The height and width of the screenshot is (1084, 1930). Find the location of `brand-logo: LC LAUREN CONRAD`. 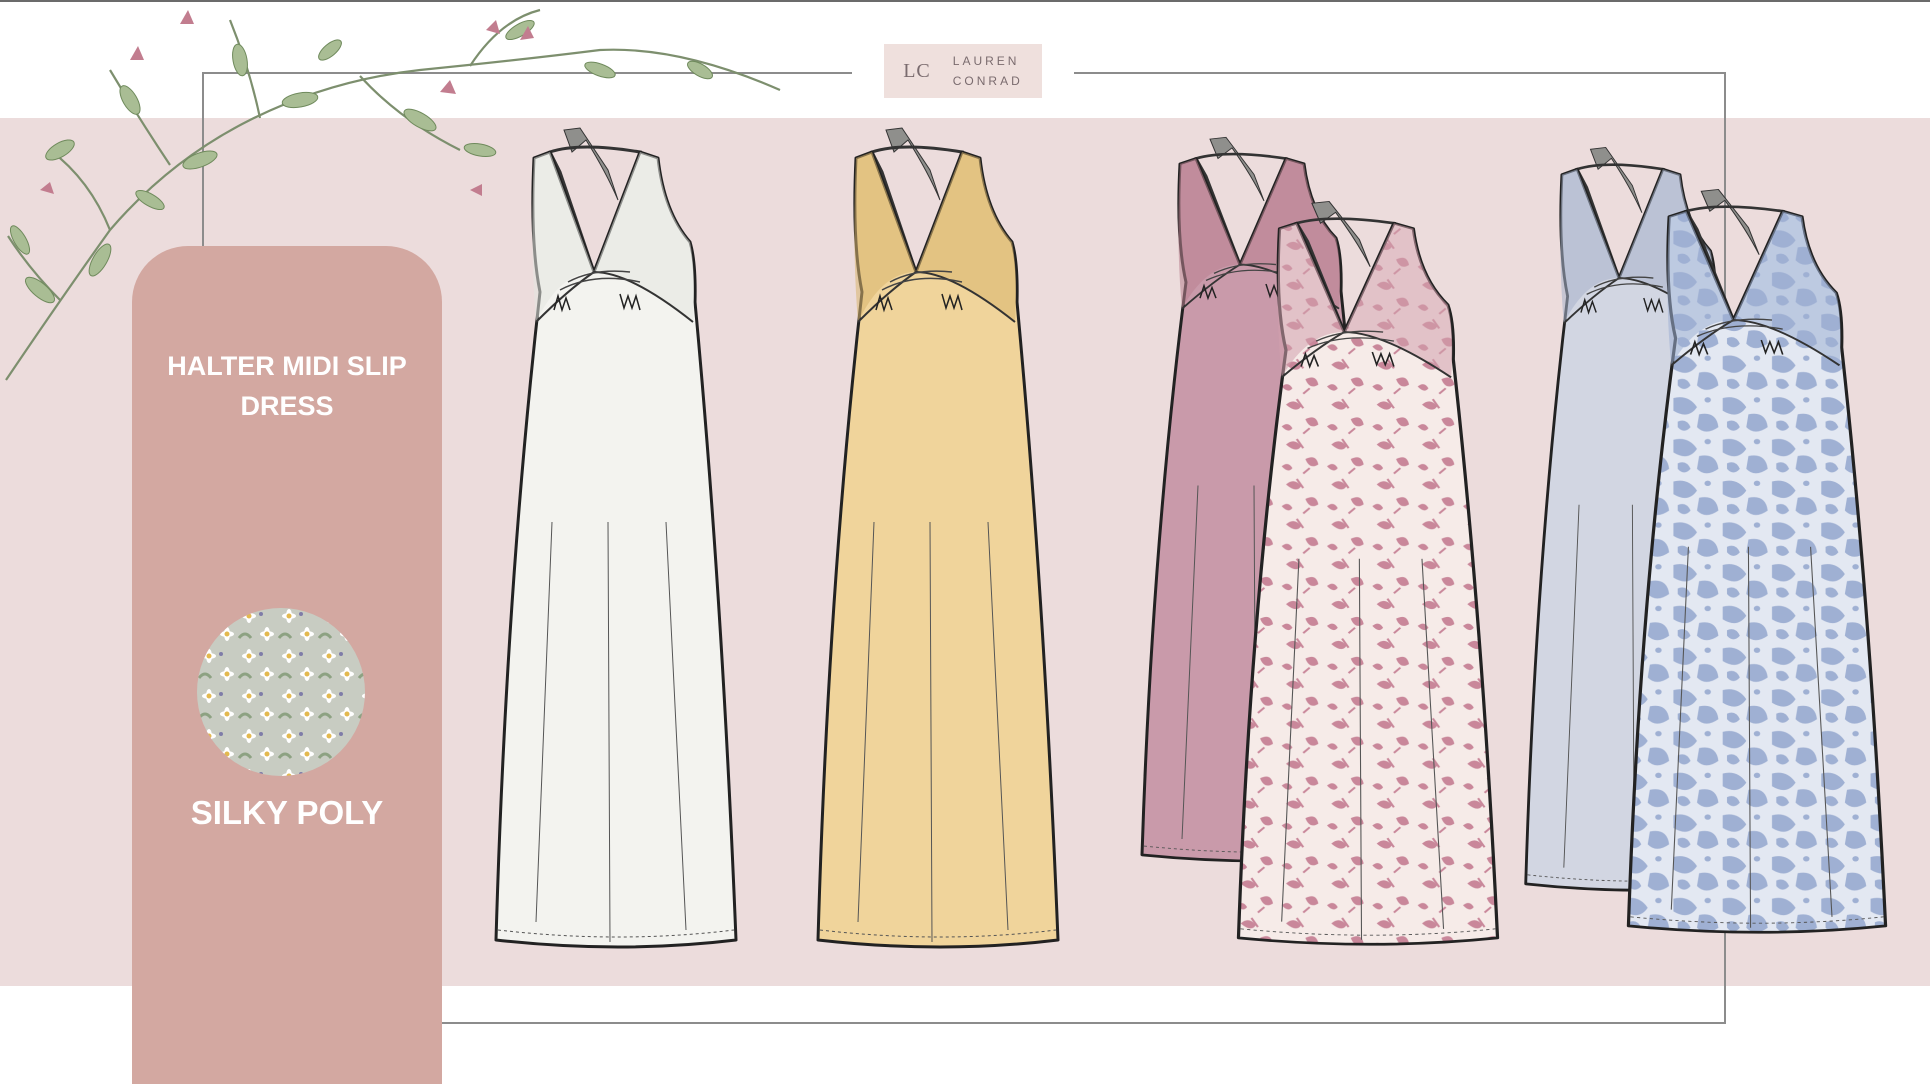

brand-logo: LC LAUREN CONRAD is located at coordinates (963, 71).